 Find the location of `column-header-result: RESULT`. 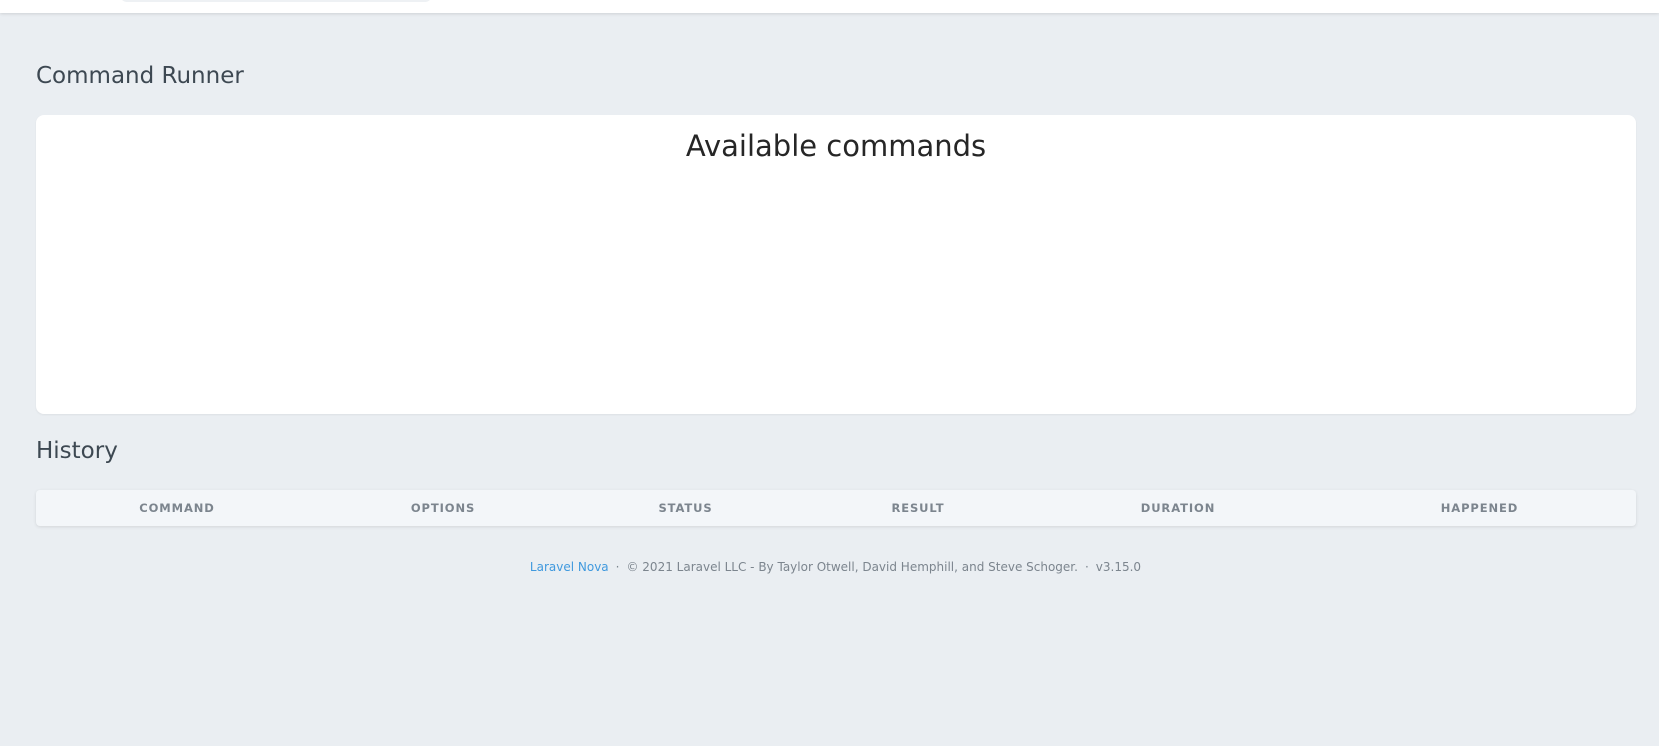

column-header-result: RESULT is located at coordinates (918, 508).